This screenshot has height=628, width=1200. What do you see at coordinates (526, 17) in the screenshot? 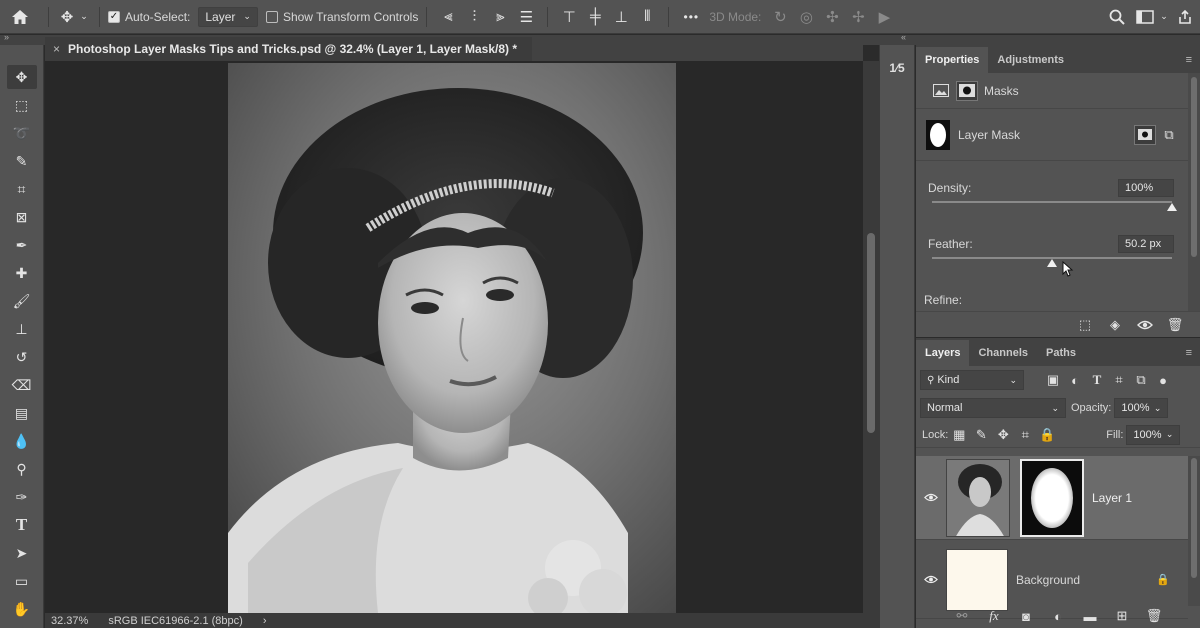
I see `distribute-horizontal-icon: ☰` at bounding box center [526, 17].